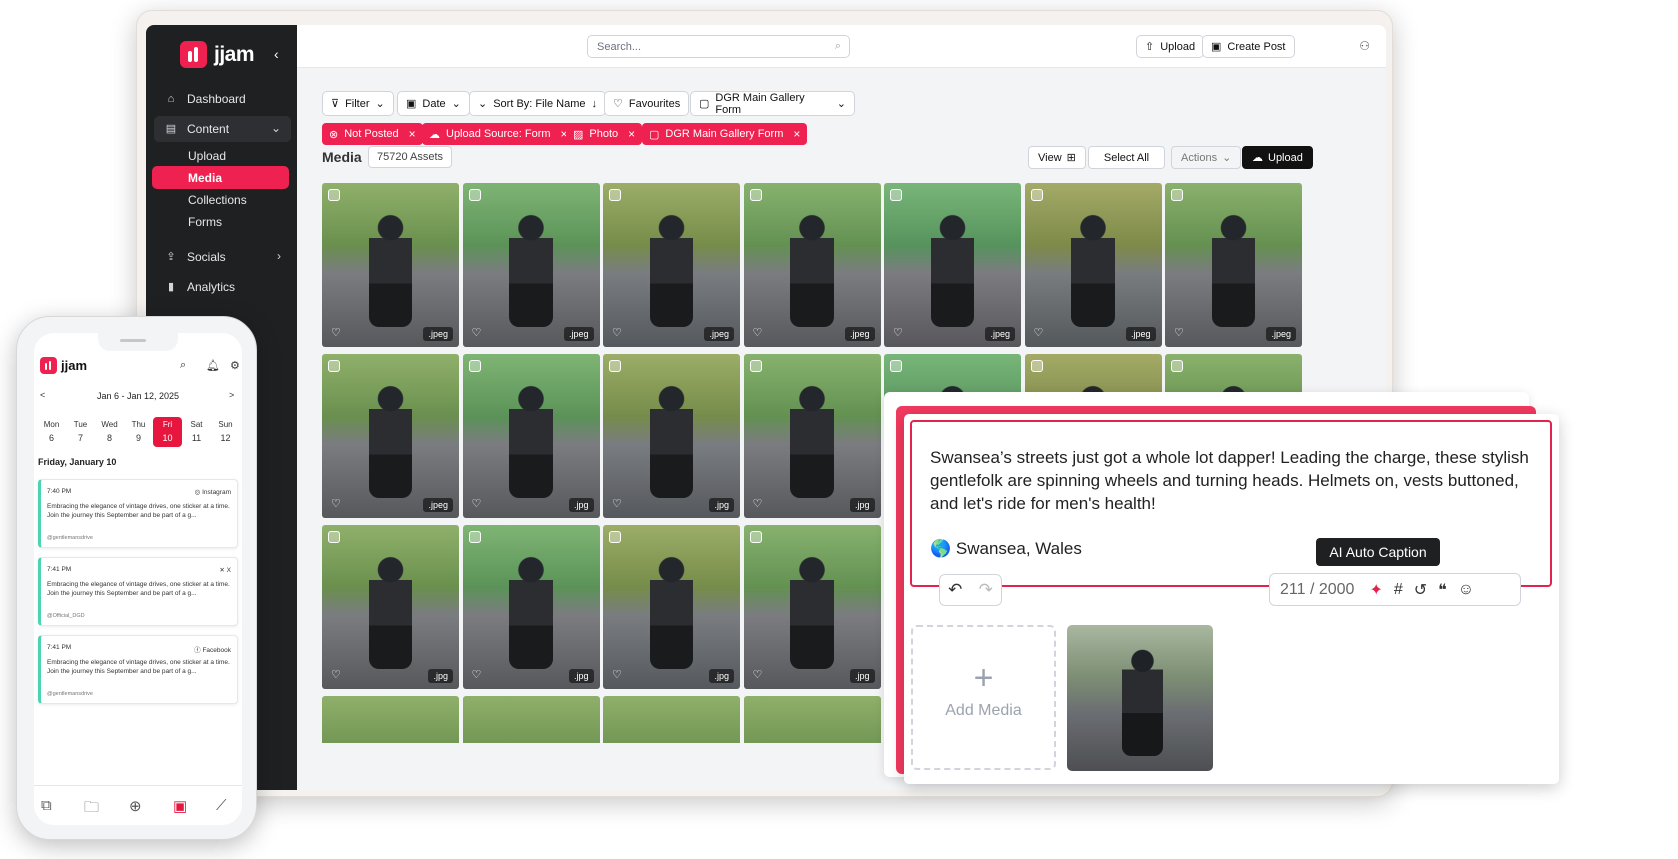 The height and width of the screenshot is (859, 1678). What do you see at coordinates (167, 432) in the screenshot?
I see `day-cell: Fri 10` at bounding box center [167, 432].